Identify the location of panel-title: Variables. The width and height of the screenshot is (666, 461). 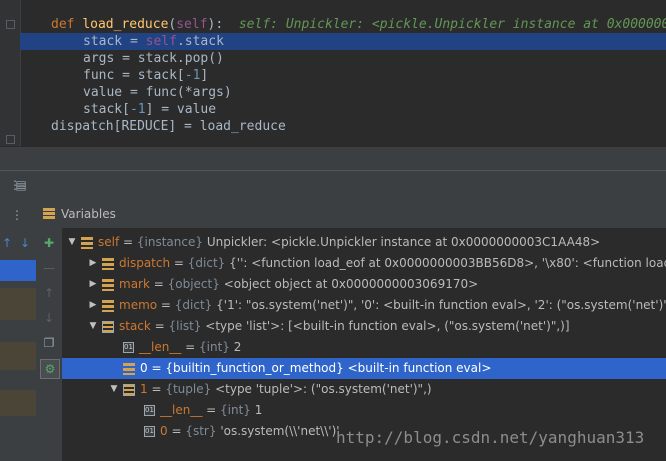
(88, 214).